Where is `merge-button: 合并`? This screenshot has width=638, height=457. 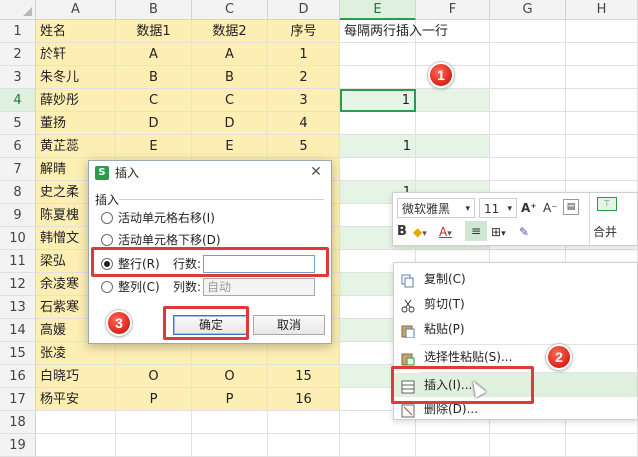
merge-button: 合并 is located at coordinates (605, 232).